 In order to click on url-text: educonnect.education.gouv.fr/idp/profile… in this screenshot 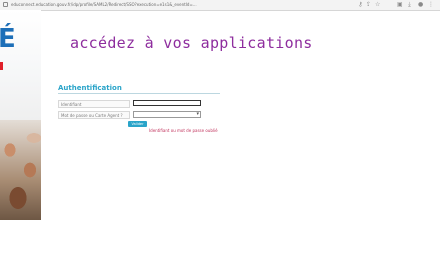, I will do `click(155, 5)`.